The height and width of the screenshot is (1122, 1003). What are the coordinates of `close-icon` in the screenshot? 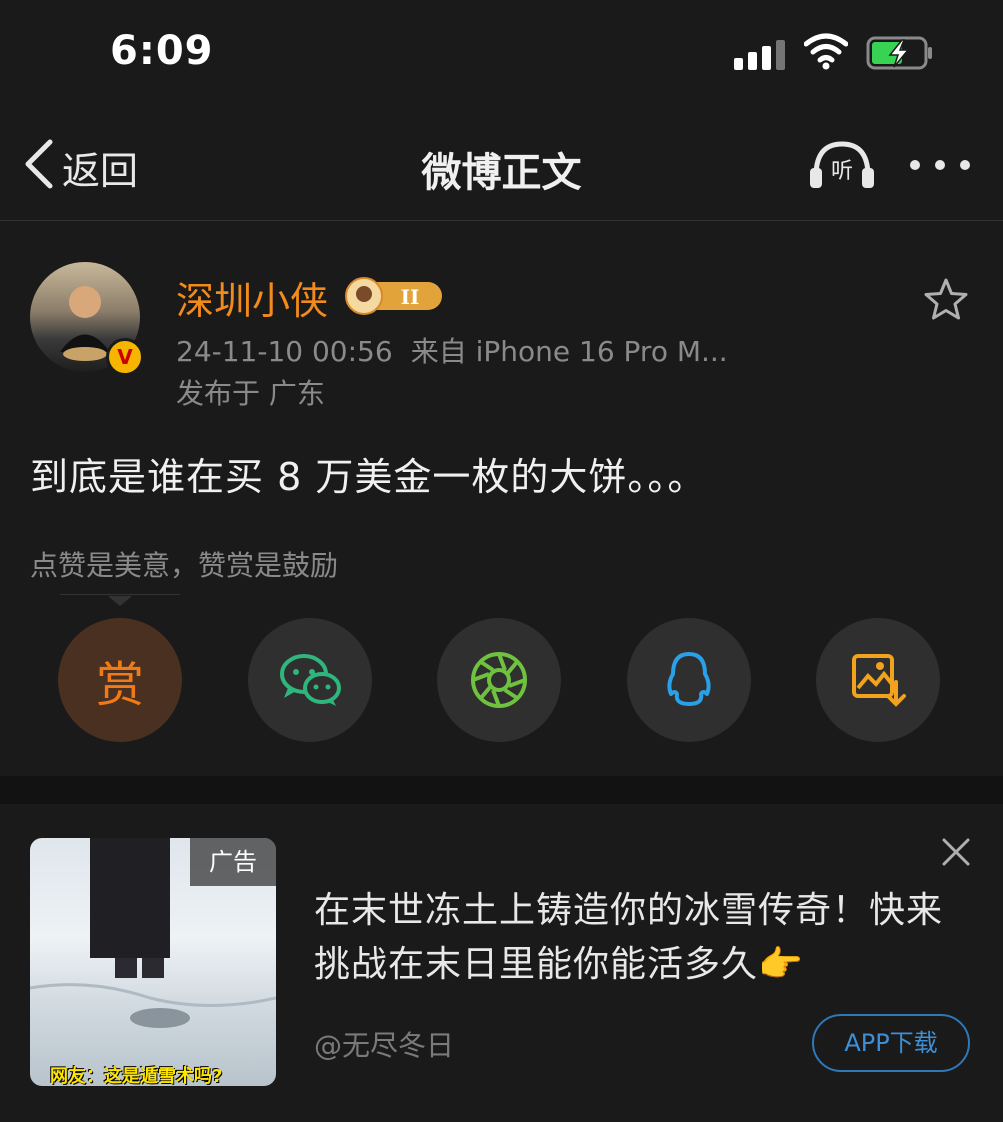 It's located at (956, 852).